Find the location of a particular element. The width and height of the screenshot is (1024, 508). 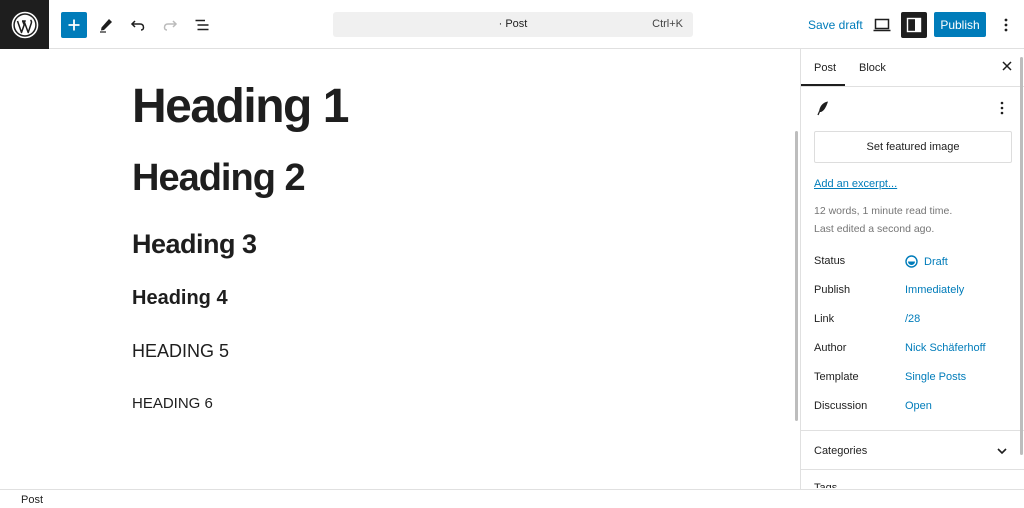

status-label: Status is located at coordinates (830, 261).